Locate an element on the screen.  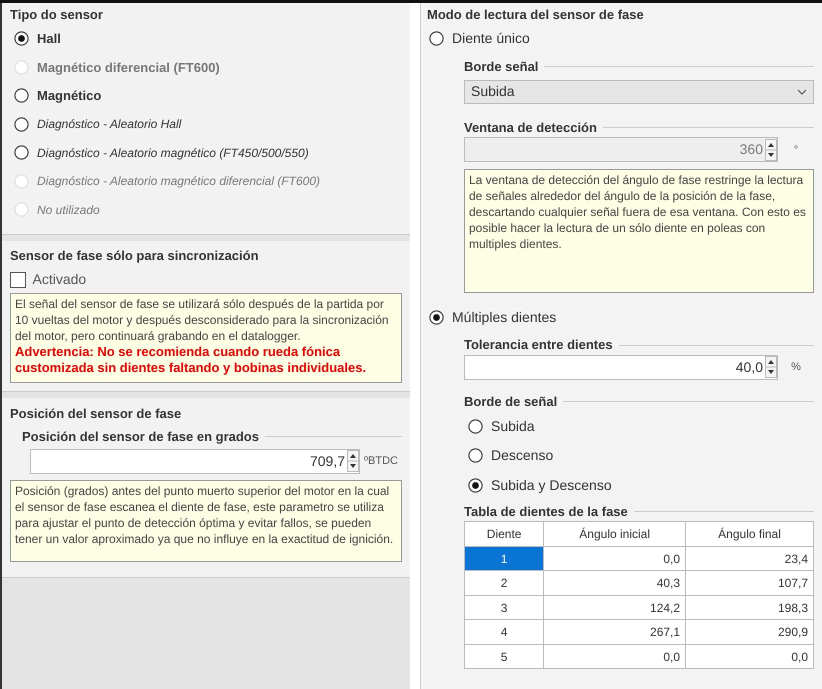
checkbox is located at coordinates (18, 280).